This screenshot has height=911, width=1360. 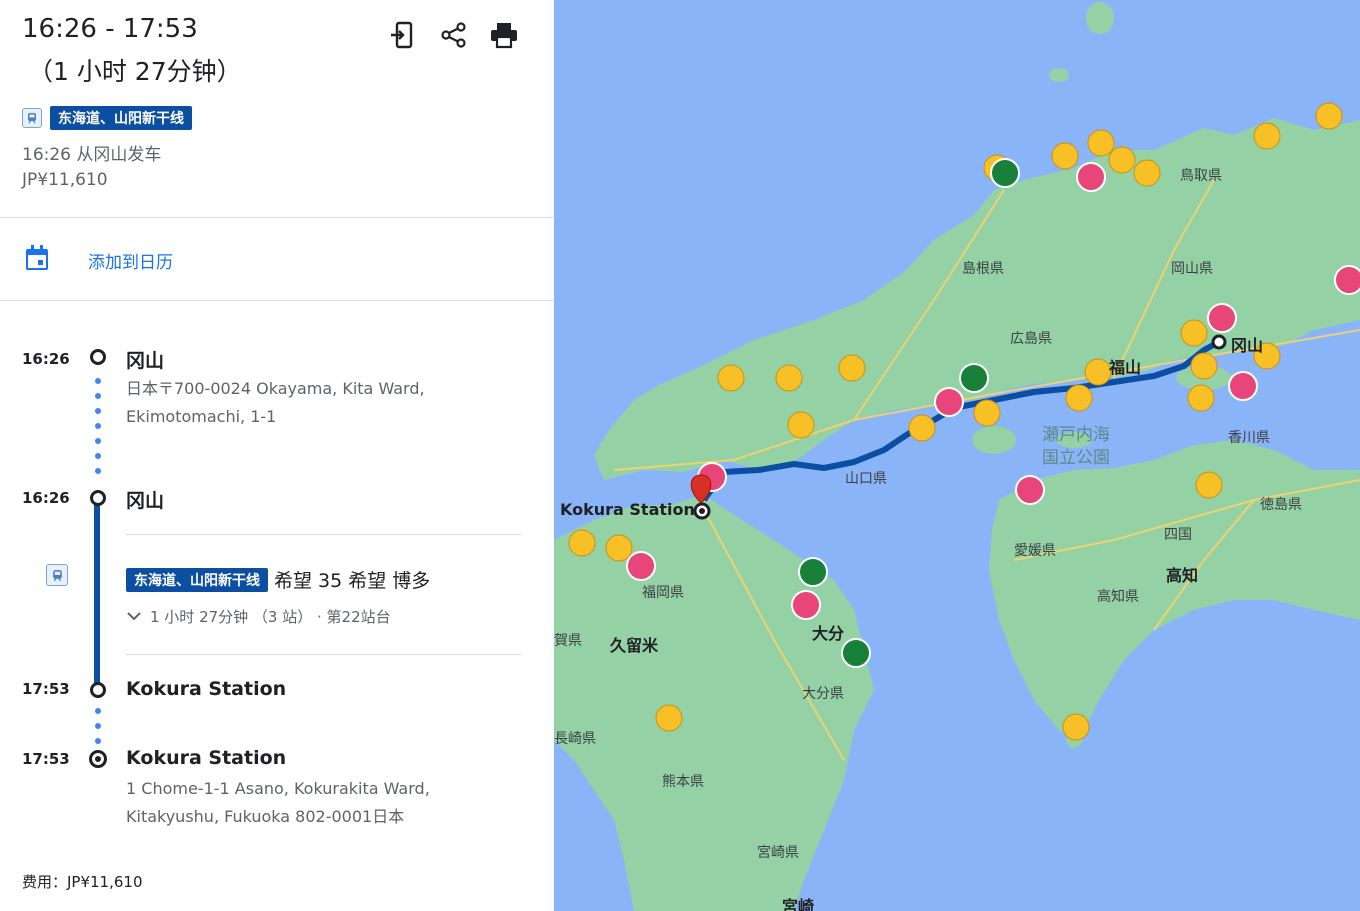 I want to click on map-label-miyazaki: 宮崎, so click(x=798, y=904).